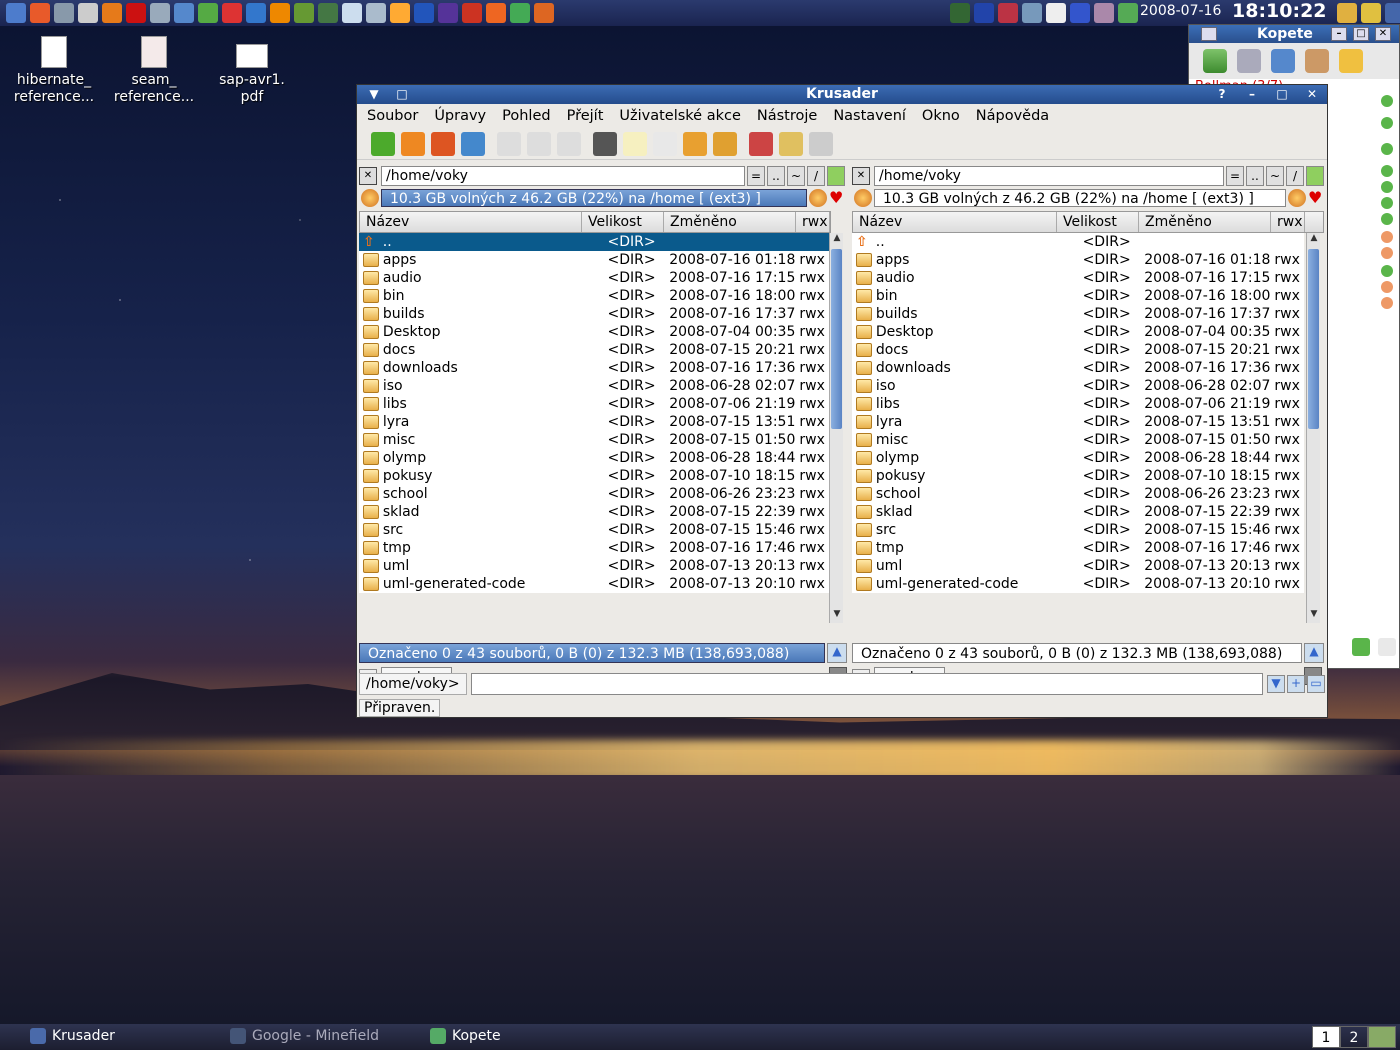 The width and height of the screenshot is (1400, 1050). I want to click on home-dir-button: ~, so click(796, 176).